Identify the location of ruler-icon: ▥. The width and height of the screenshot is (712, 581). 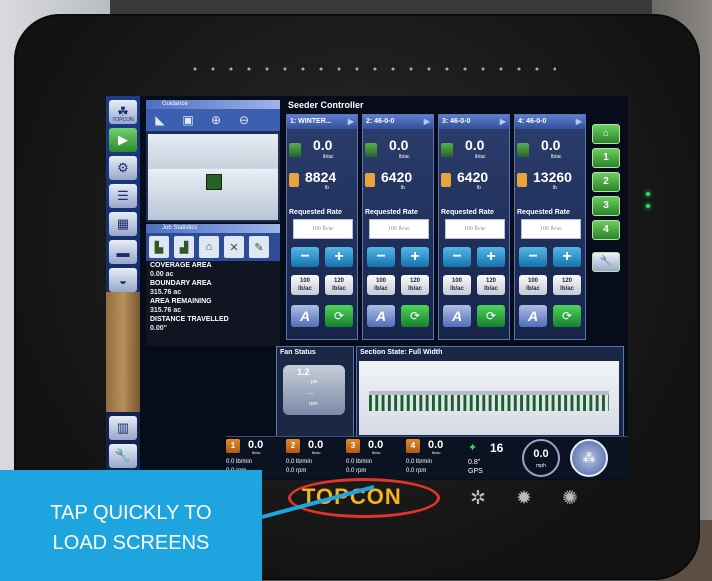
(123, 428).